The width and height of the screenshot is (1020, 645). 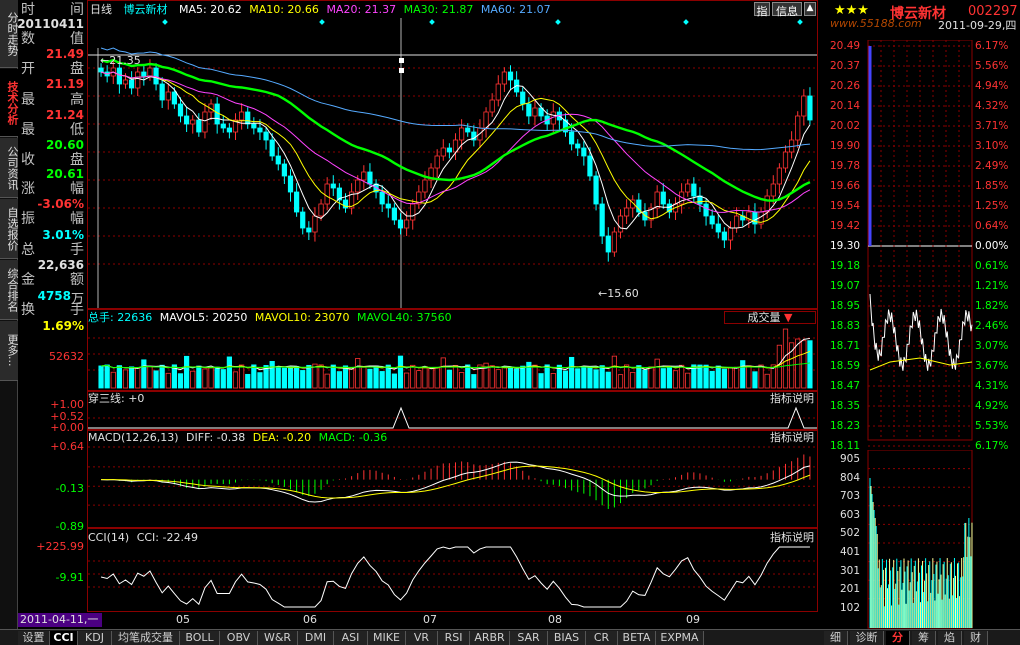 I want to click on label: 幅, so click(x=77, y=219).